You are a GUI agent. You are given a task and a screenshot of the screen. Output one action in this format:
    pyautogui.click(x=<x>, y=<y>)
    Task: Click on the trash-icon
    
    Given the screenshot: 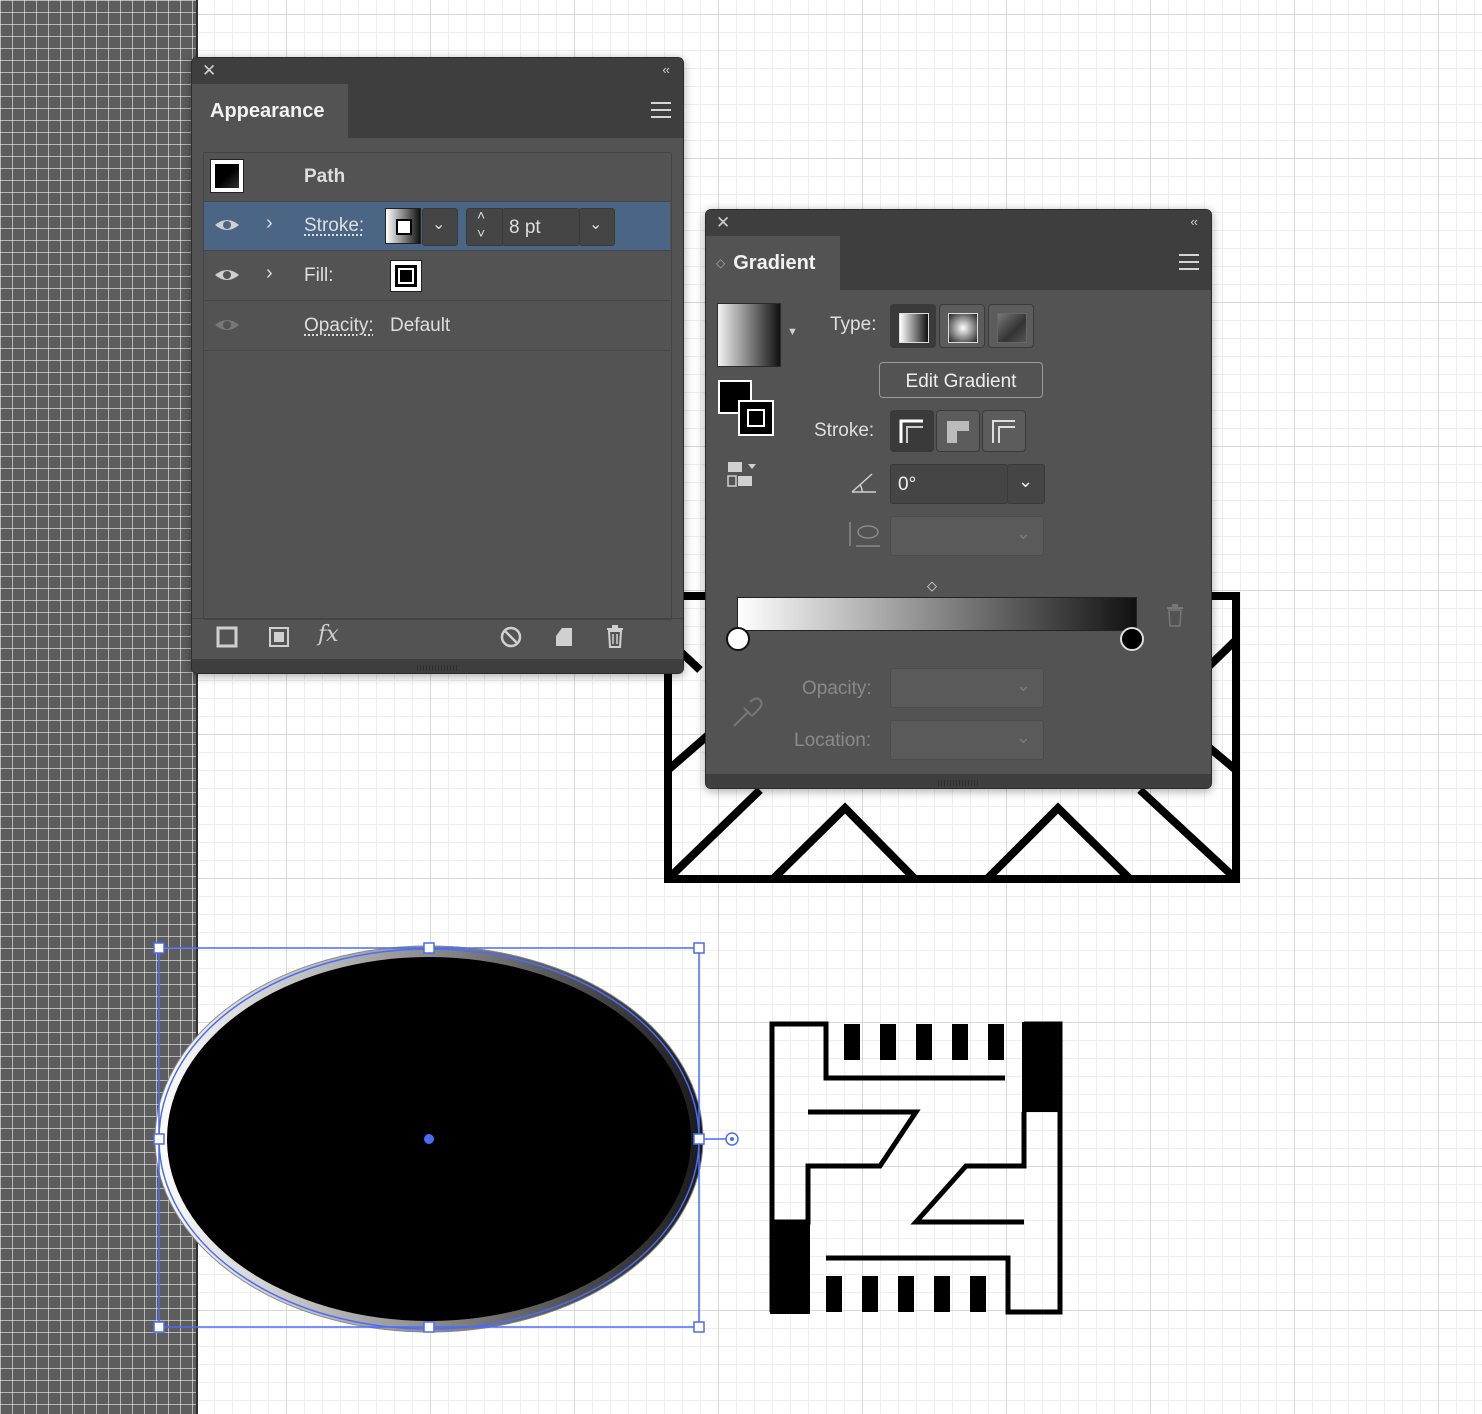 What is the action you would take?
    pyautogui.click(x=615, y=636)
    